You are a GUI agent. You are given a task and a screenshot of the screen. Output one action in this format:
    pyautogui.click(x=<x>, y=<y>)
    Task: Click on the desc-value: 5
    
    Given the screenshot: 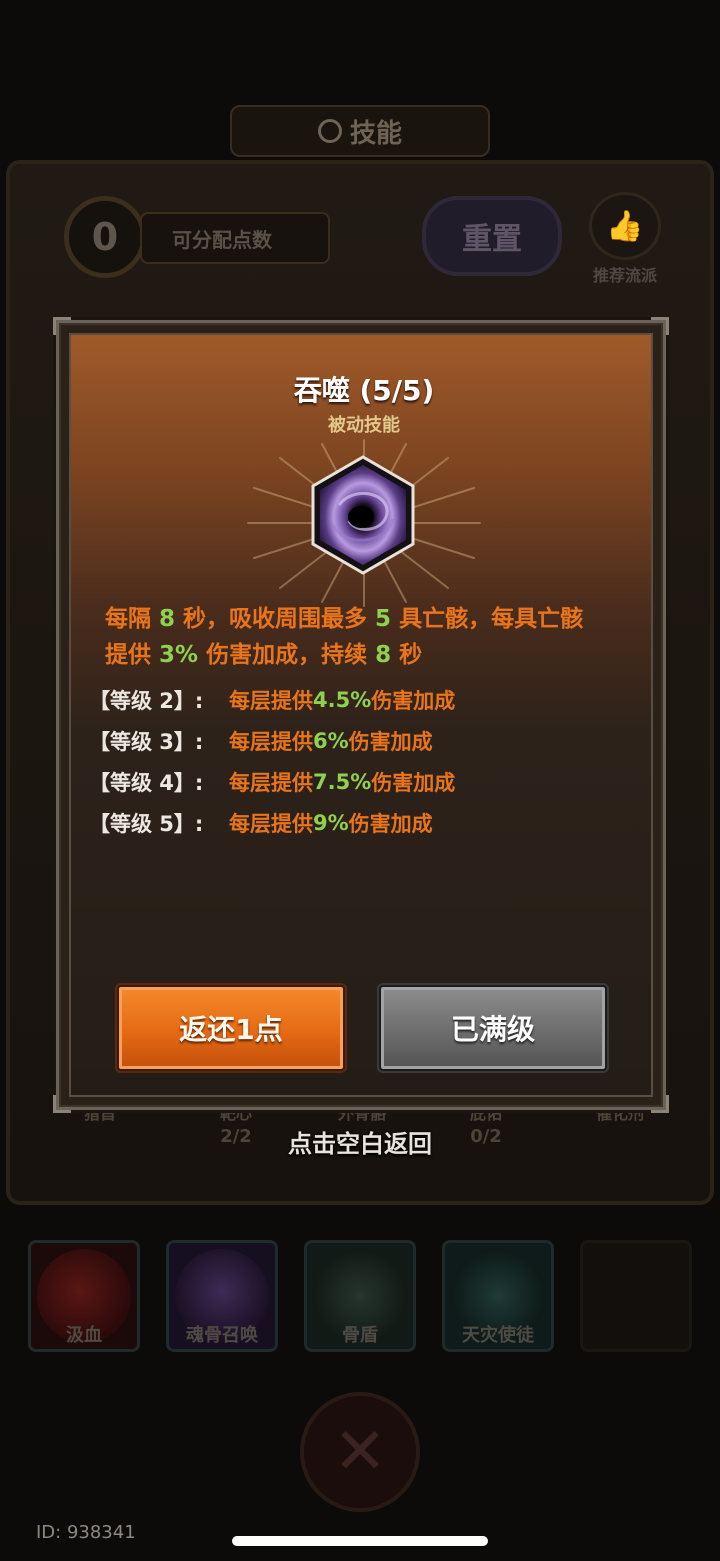 What is the action you would take?
    pyautogui.click(x=383, y=619)
    